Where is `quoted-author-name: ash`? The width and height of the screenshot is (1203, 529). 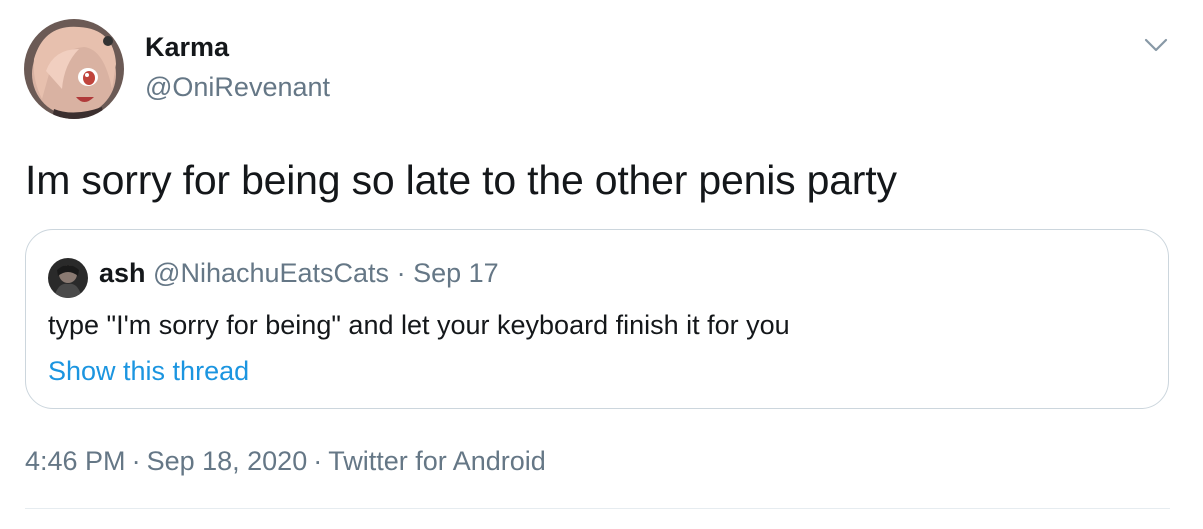 quoted-author-name: ash is located at coordinates (122, 273).